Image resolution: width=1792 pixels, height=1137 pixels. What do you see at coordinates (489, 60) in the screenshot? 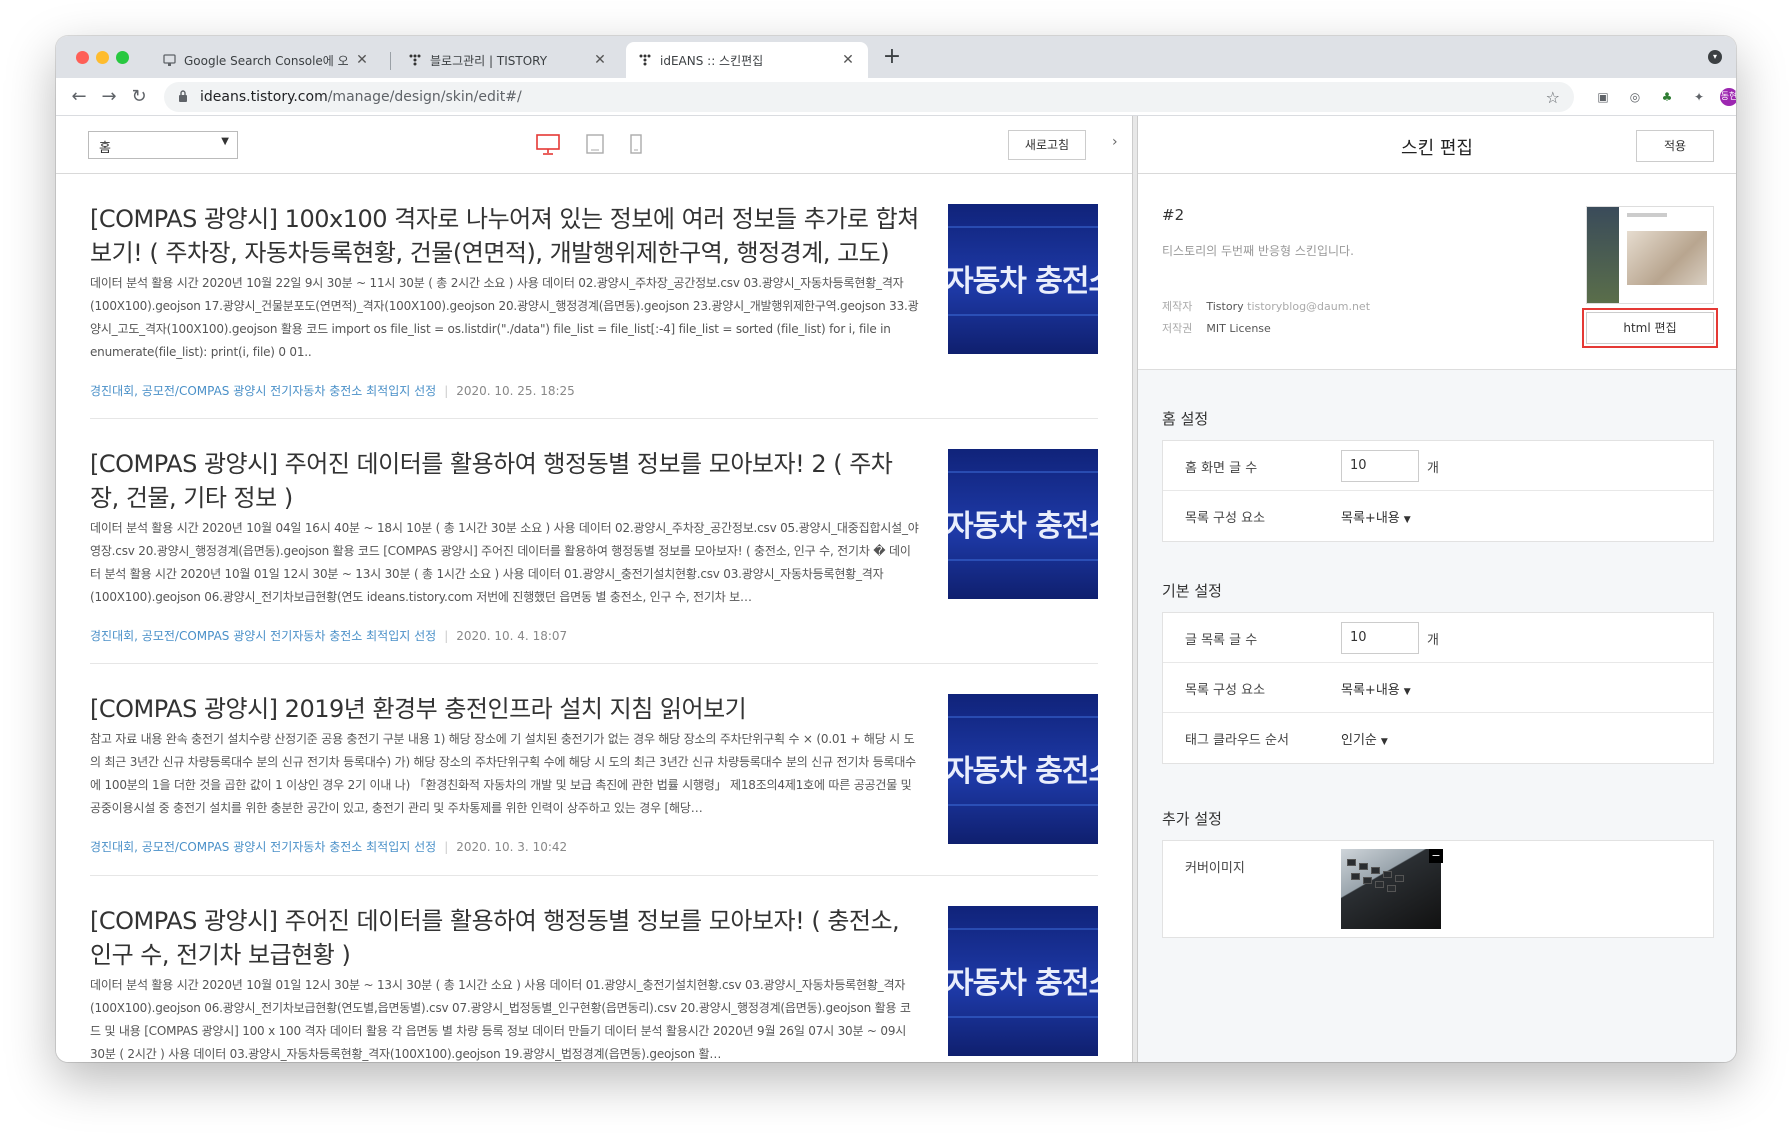
I see `tab-title: 블로그관리 | TISTORY` at bounding box center [489, 60].